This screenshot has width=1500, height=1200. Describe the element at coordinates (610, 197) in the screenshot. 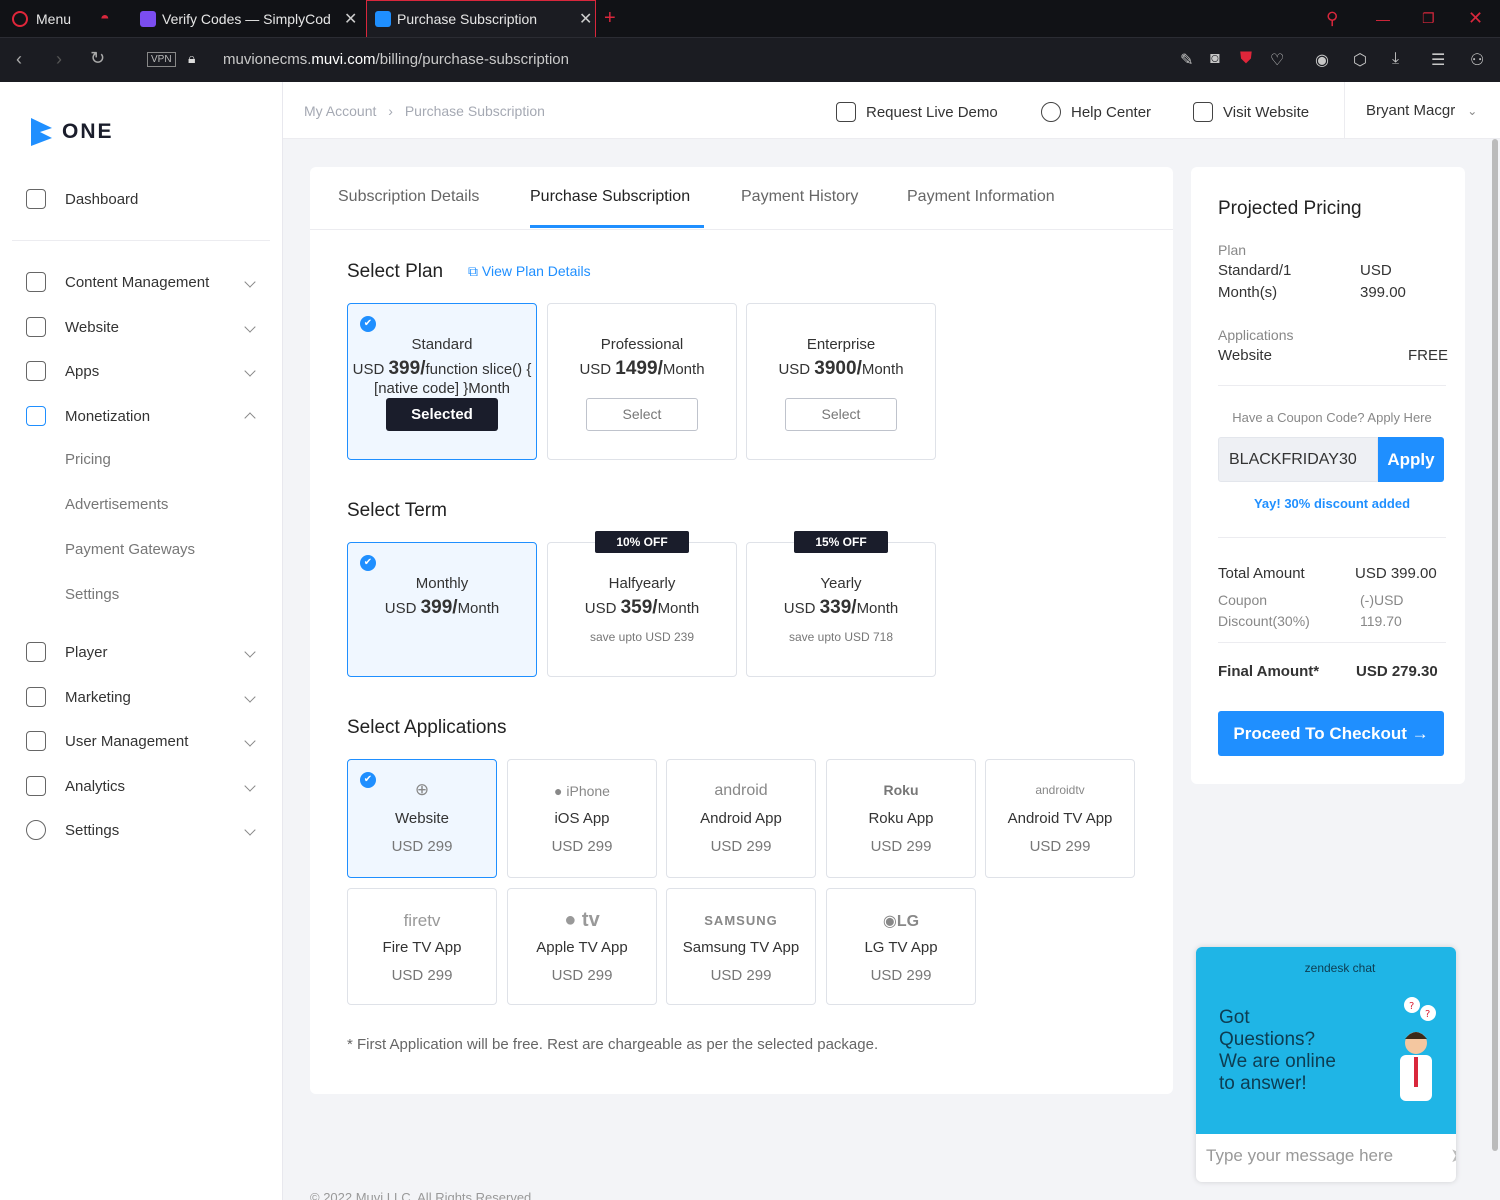

I see `tab-purchase-subscription: Purchase Subscription` at that location.